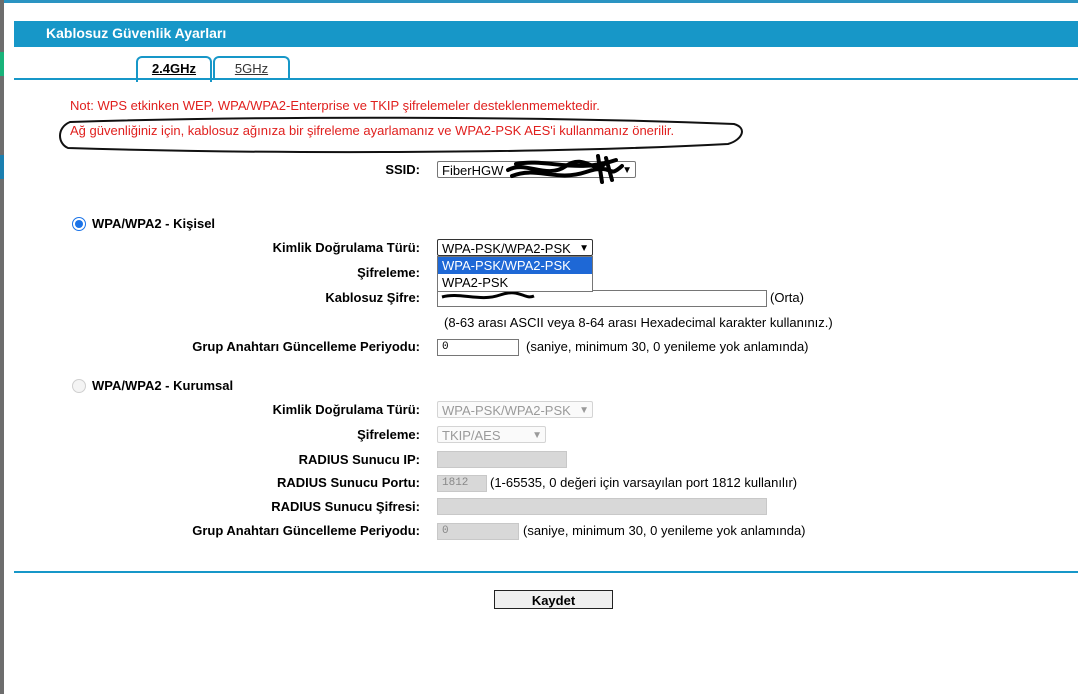 Image resolution: width=1078 pixels, height=694 pixels. Describe the element at coordinates (401, 135) in the screenshot. I see `hand-drawn-circle-annotation` at that location.